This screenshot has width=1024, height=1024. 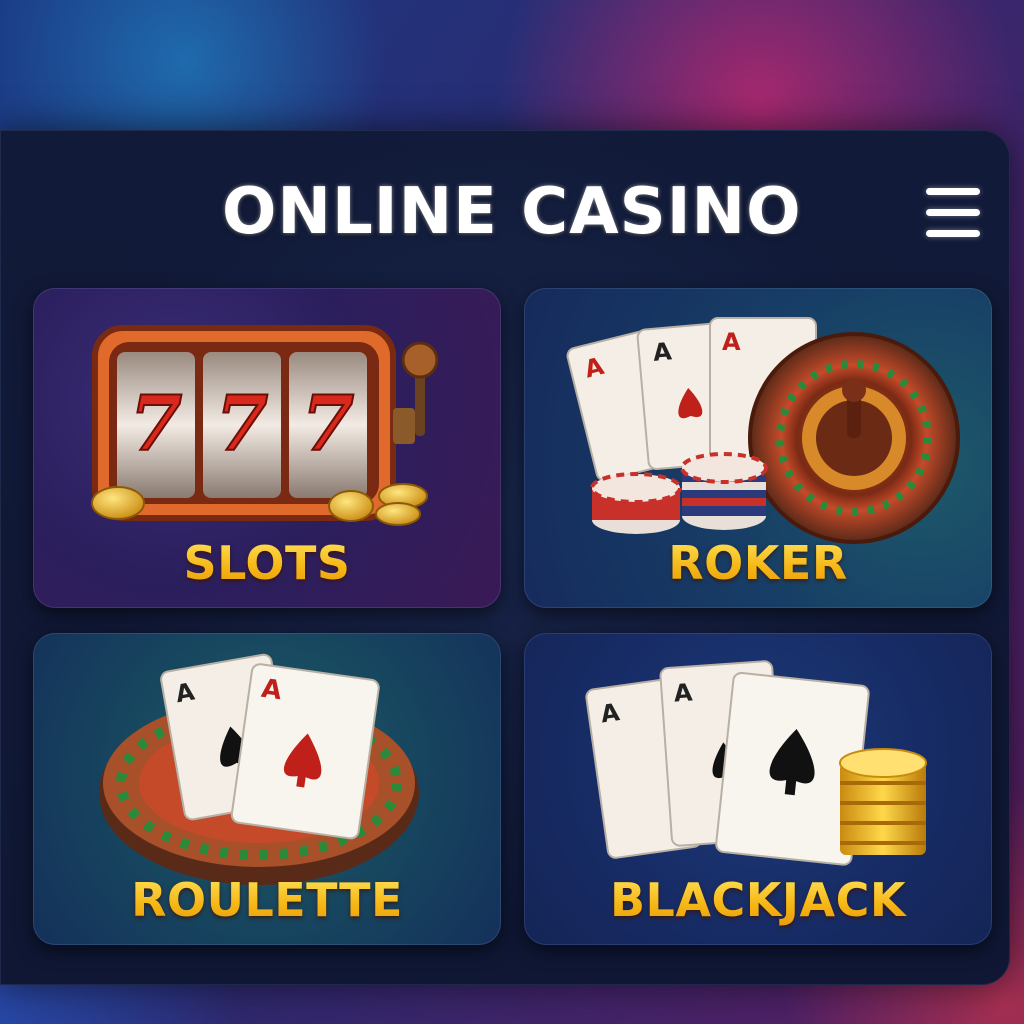 What do you see at coordinates (883, 801) in the screenshot?
I see `coin-stack` at bounding box center [883, 801].